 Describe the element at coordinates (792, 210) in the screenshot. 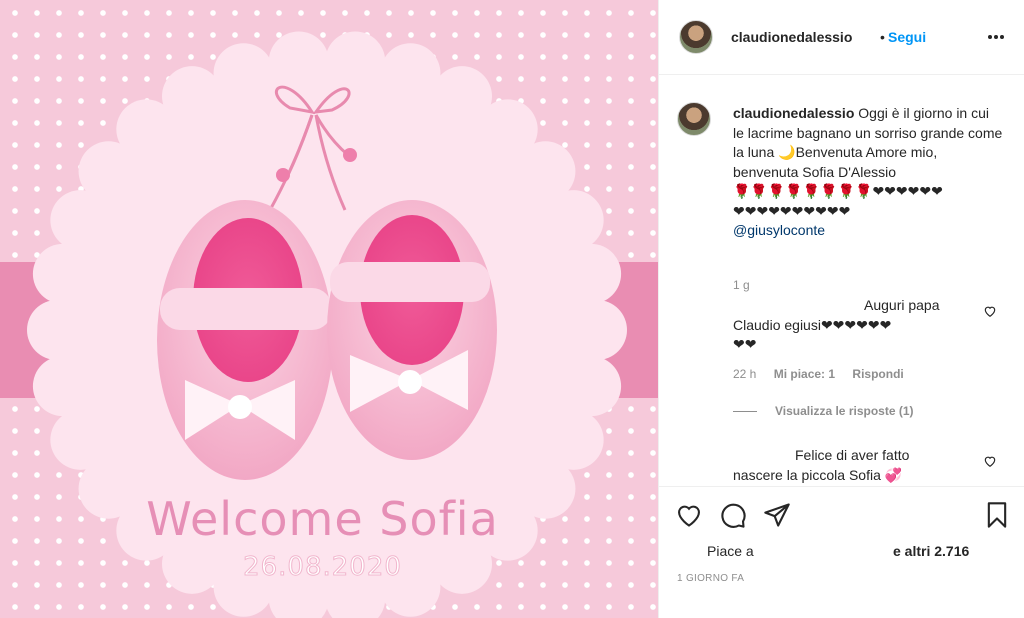

I see `caption-emoji-row: ❤❤❤❤❤❤❤❤❤❤` at that location.